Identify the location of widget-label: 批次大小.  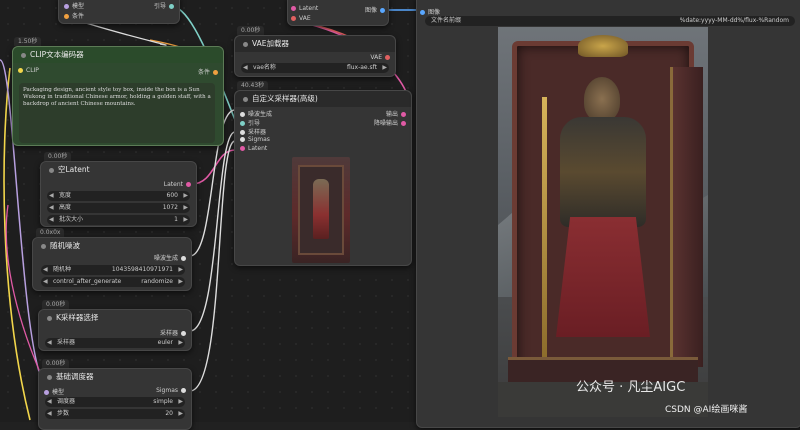
(71, 219).